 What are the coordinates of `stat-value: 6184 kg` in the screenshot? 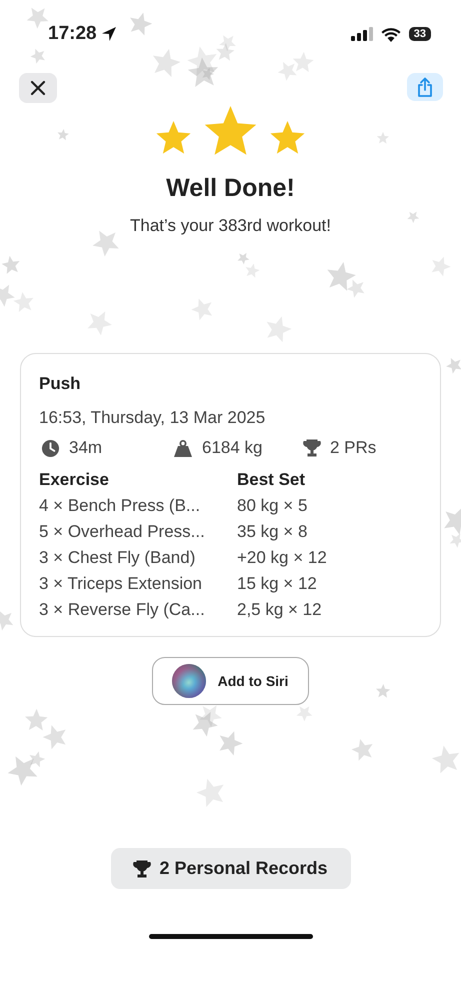 It's located at (232, 448).